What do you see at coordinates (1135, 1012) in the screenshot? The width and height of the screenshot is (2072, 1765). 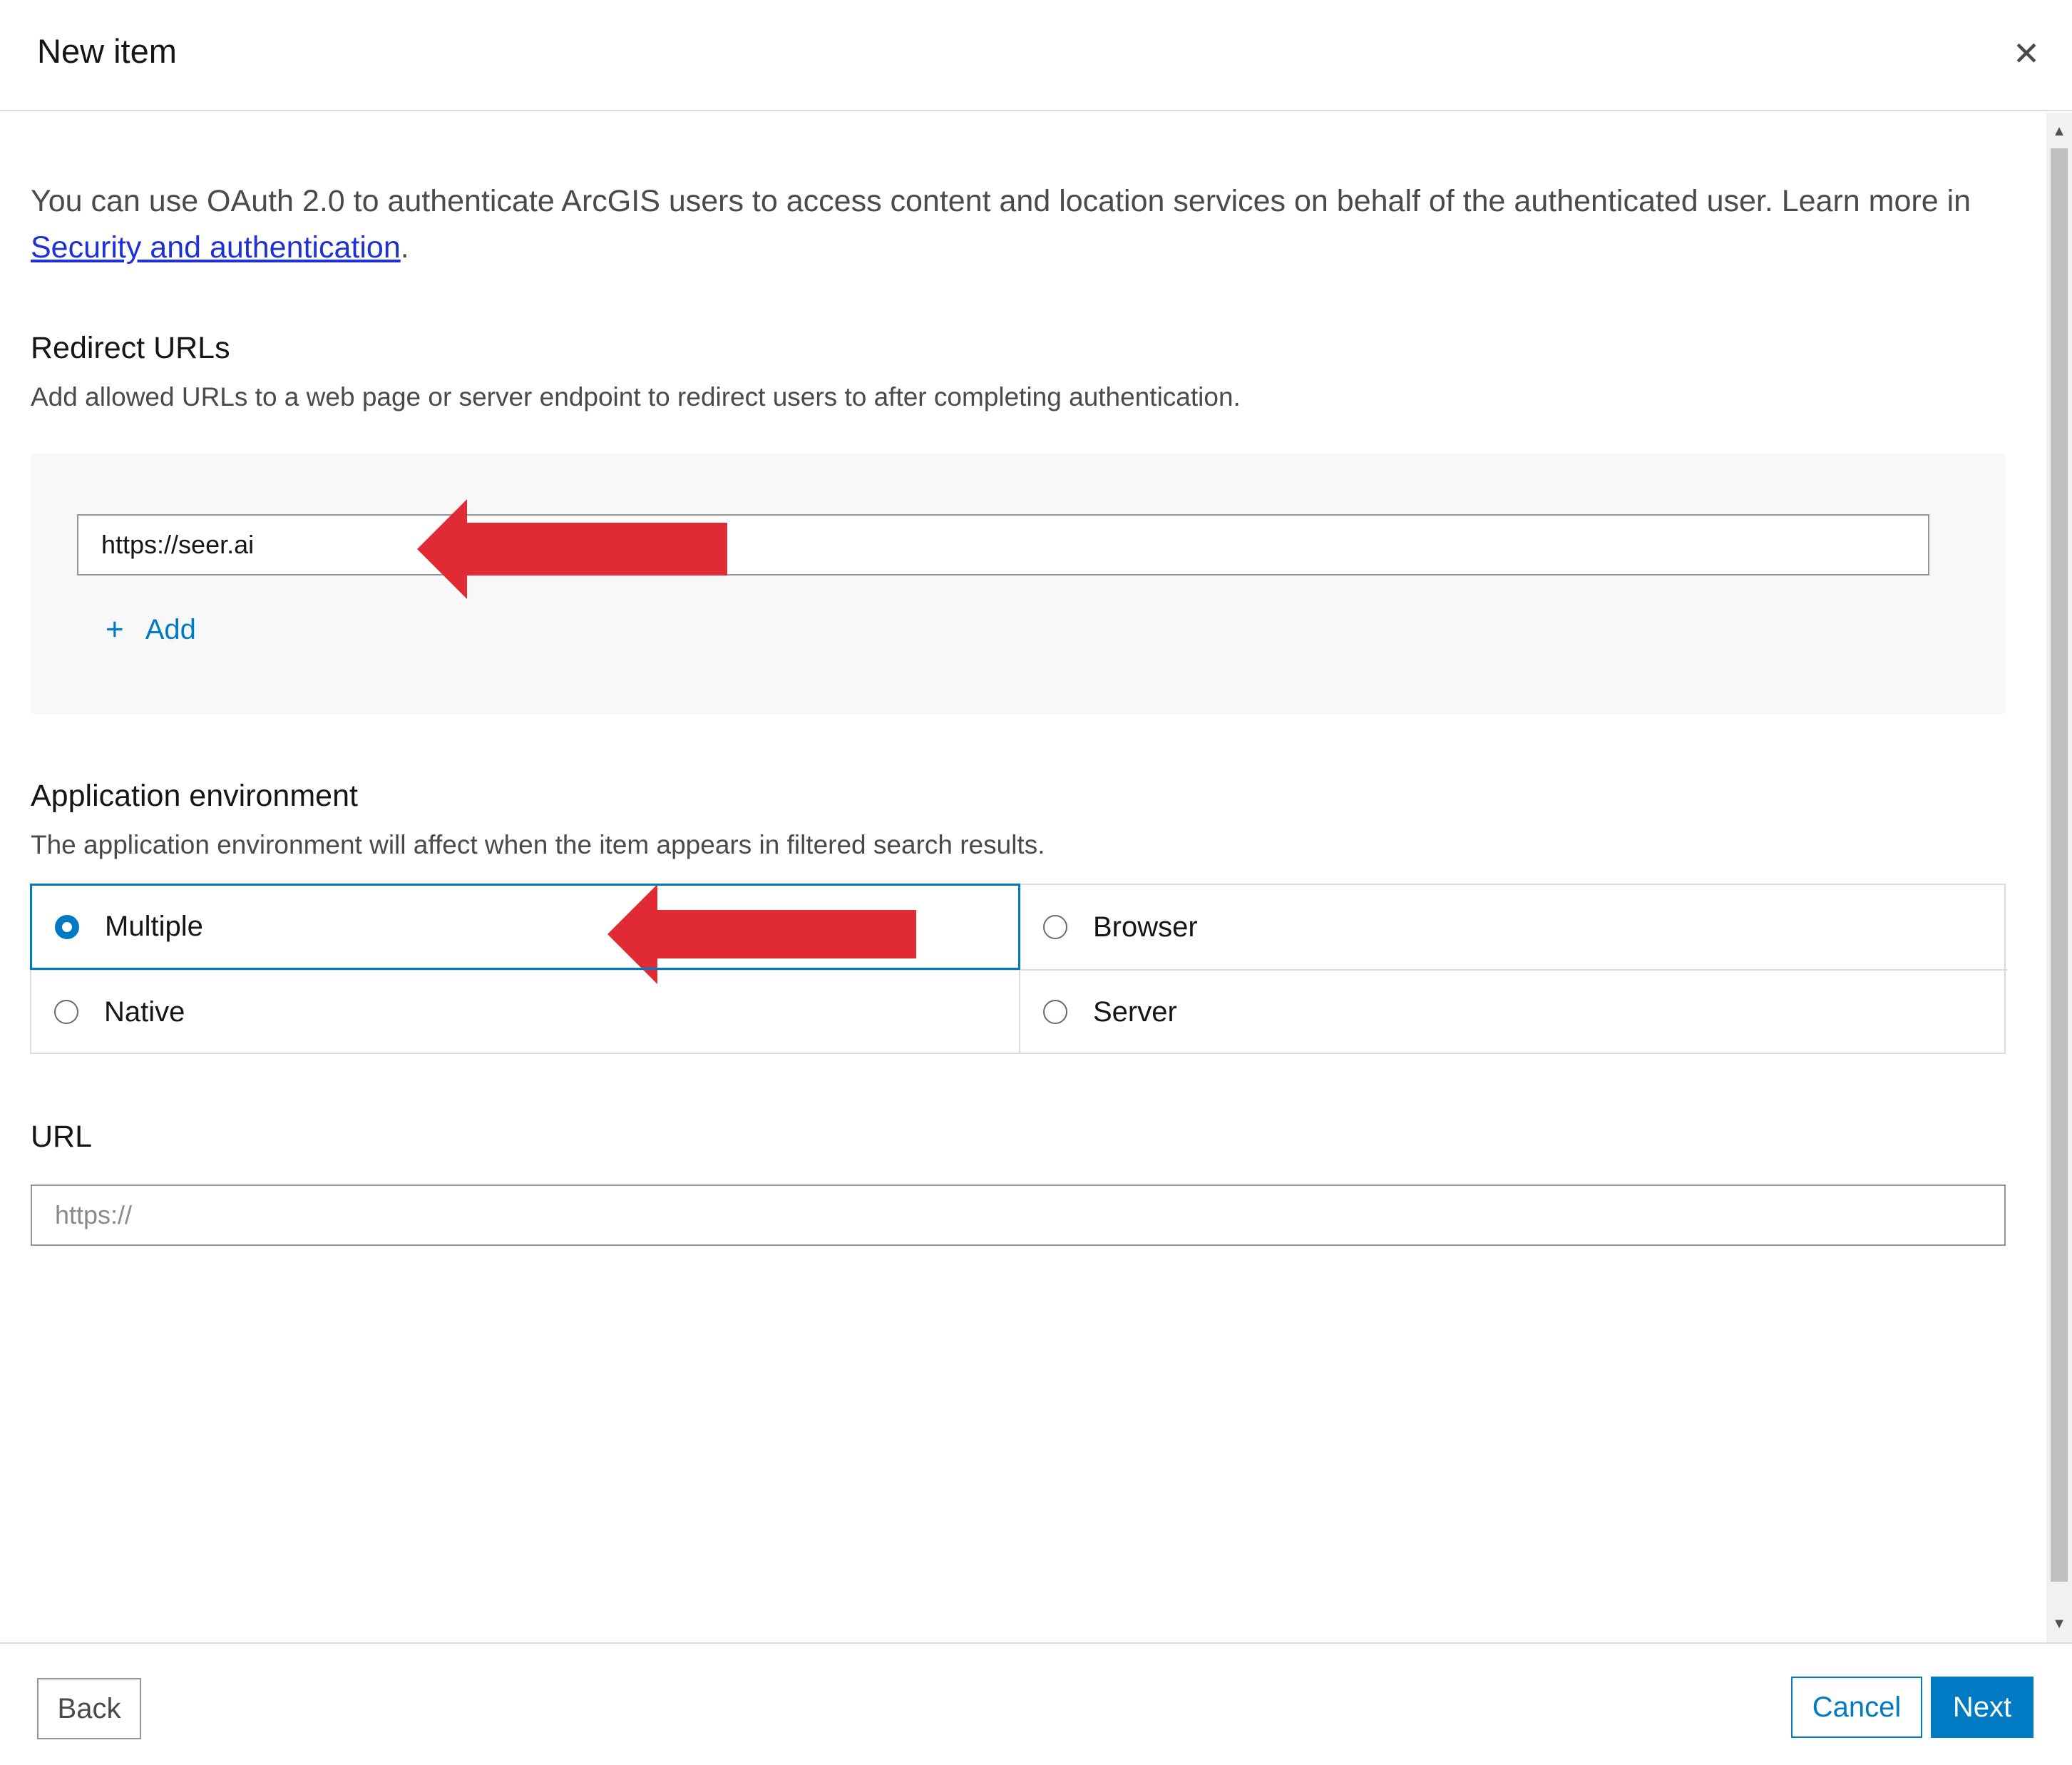 I see `env-option-label: Server` at bounding box center [1135, 1012].